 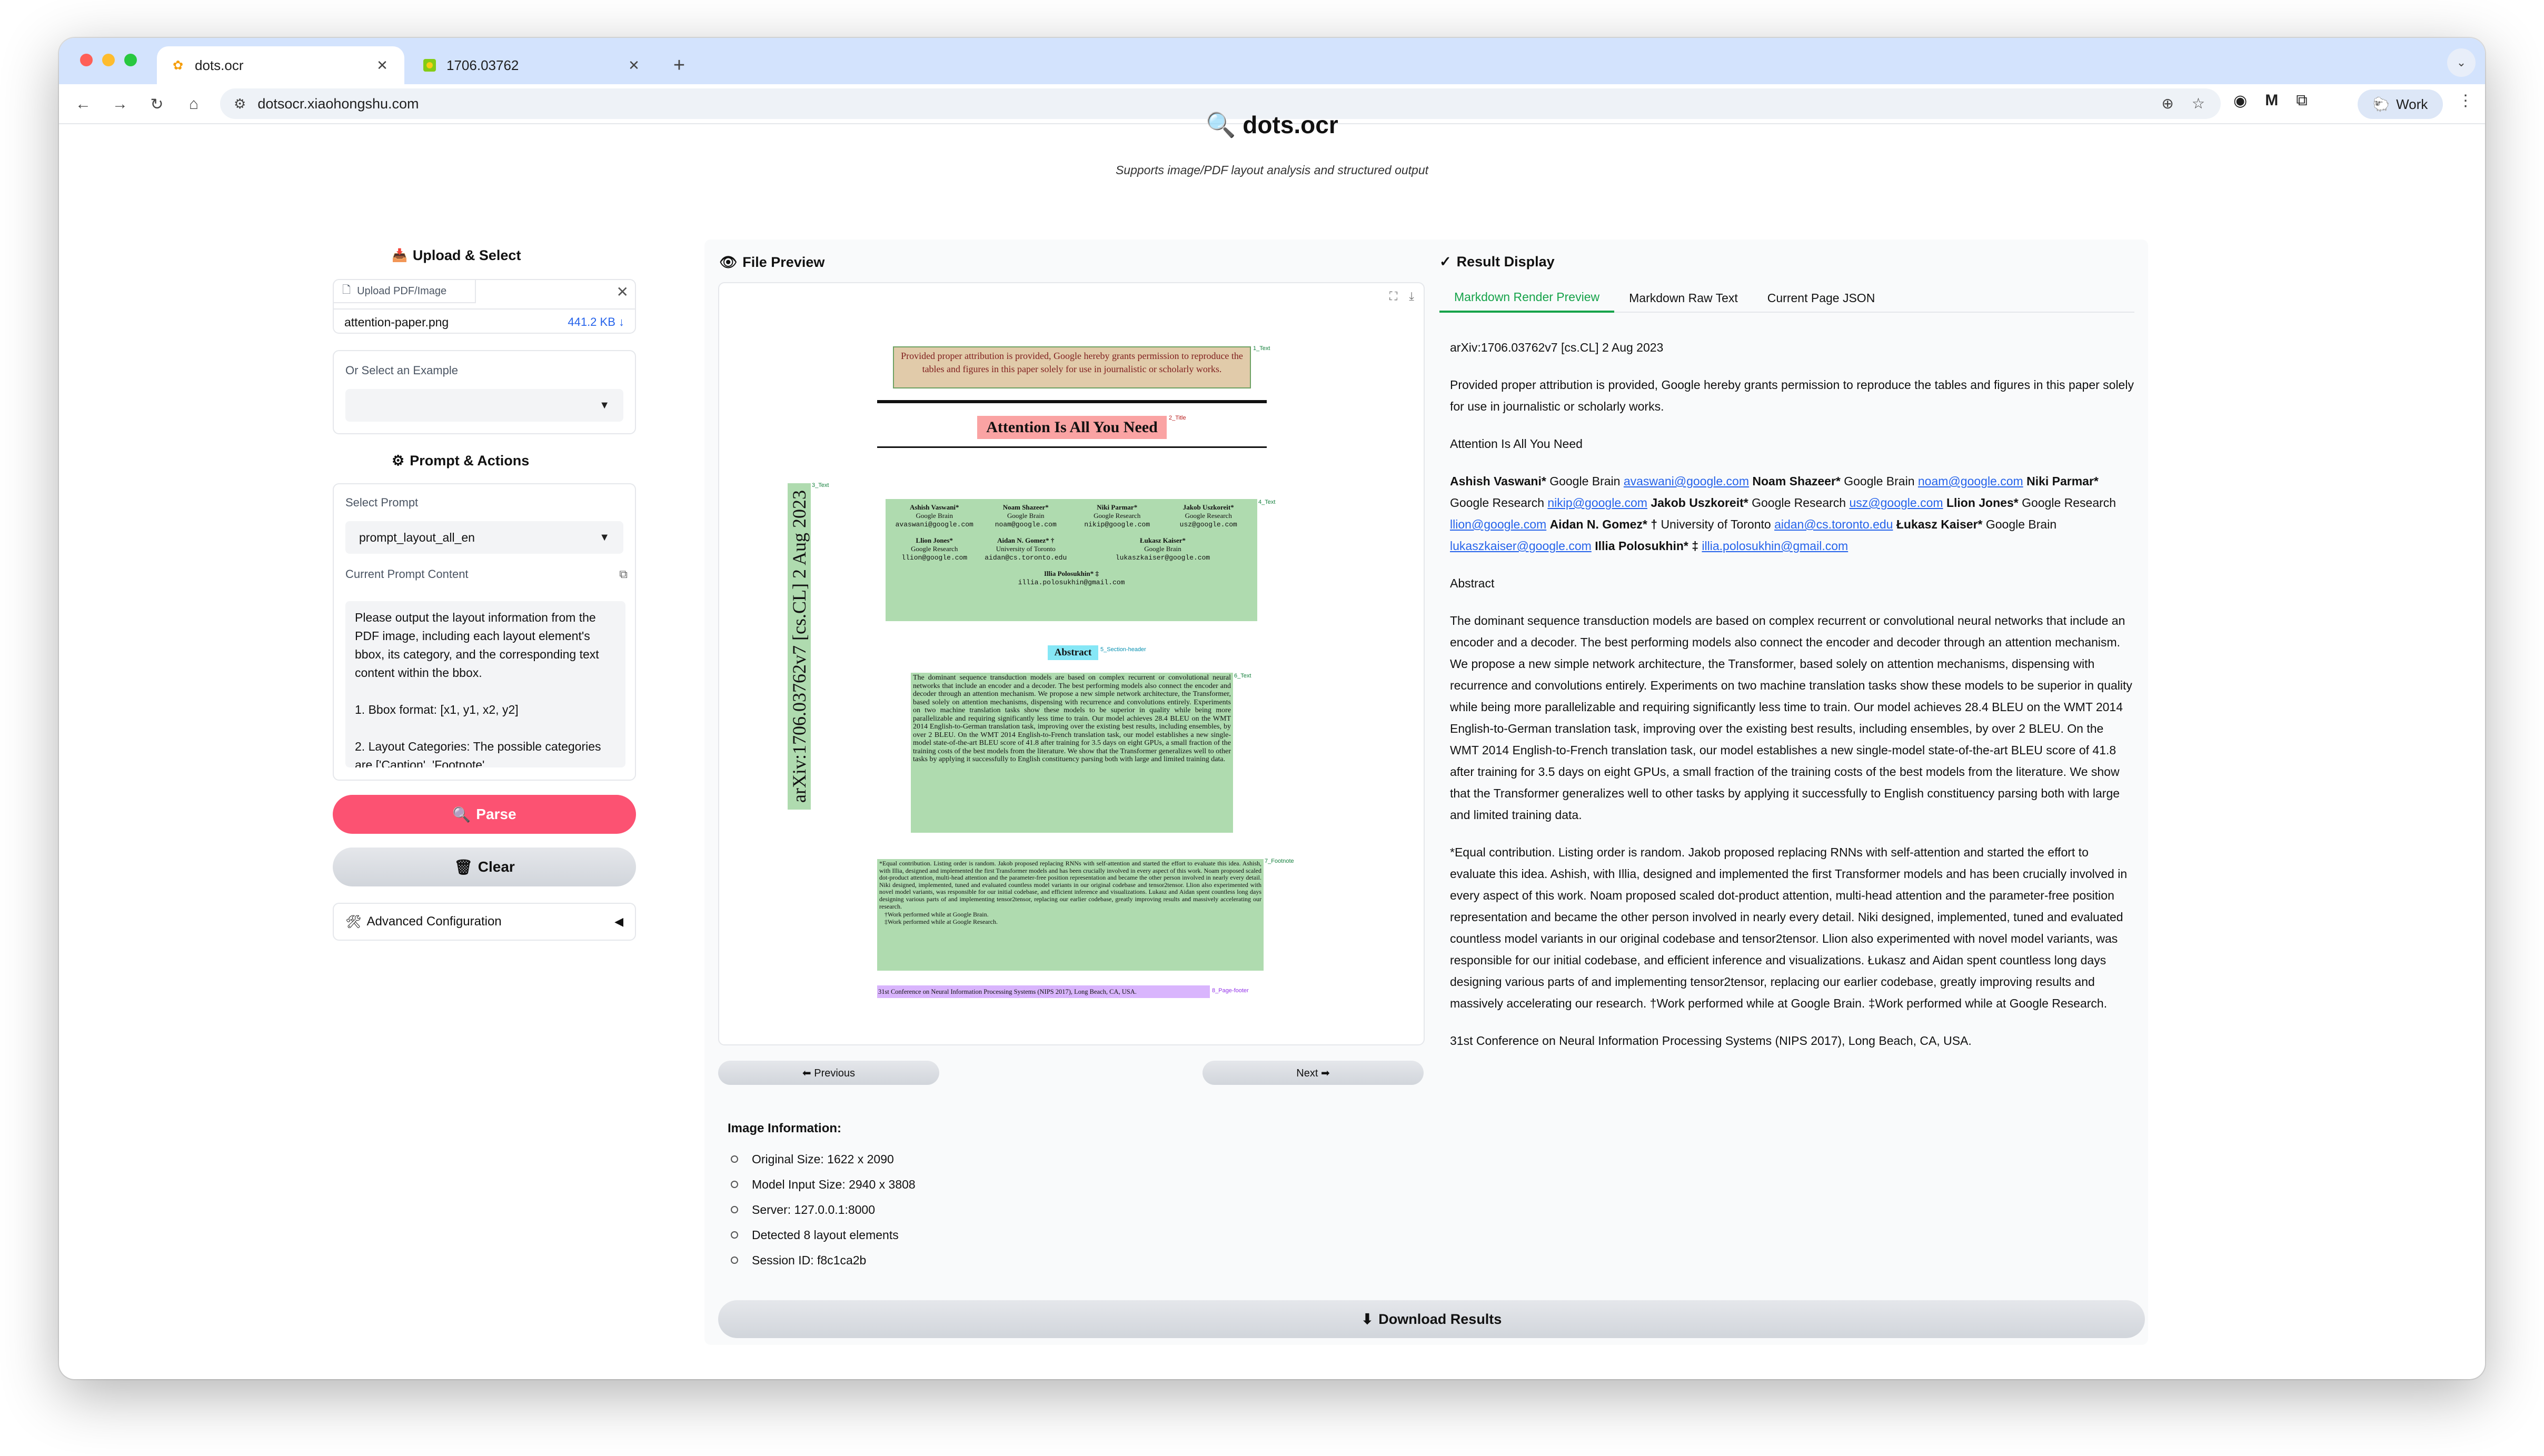 I want to click on caret-left-icon: ◀, so click(x=618, y=922).